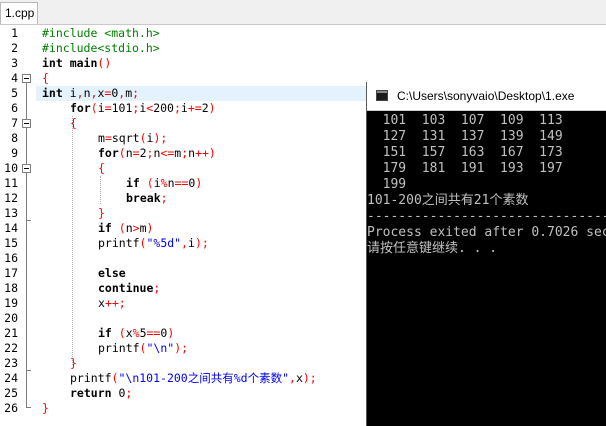 The height and width of the screenshot is (426, 606). Describe the element at coordinates (112, 273) in the screenshot. I see `code-line-17: else` at that location.